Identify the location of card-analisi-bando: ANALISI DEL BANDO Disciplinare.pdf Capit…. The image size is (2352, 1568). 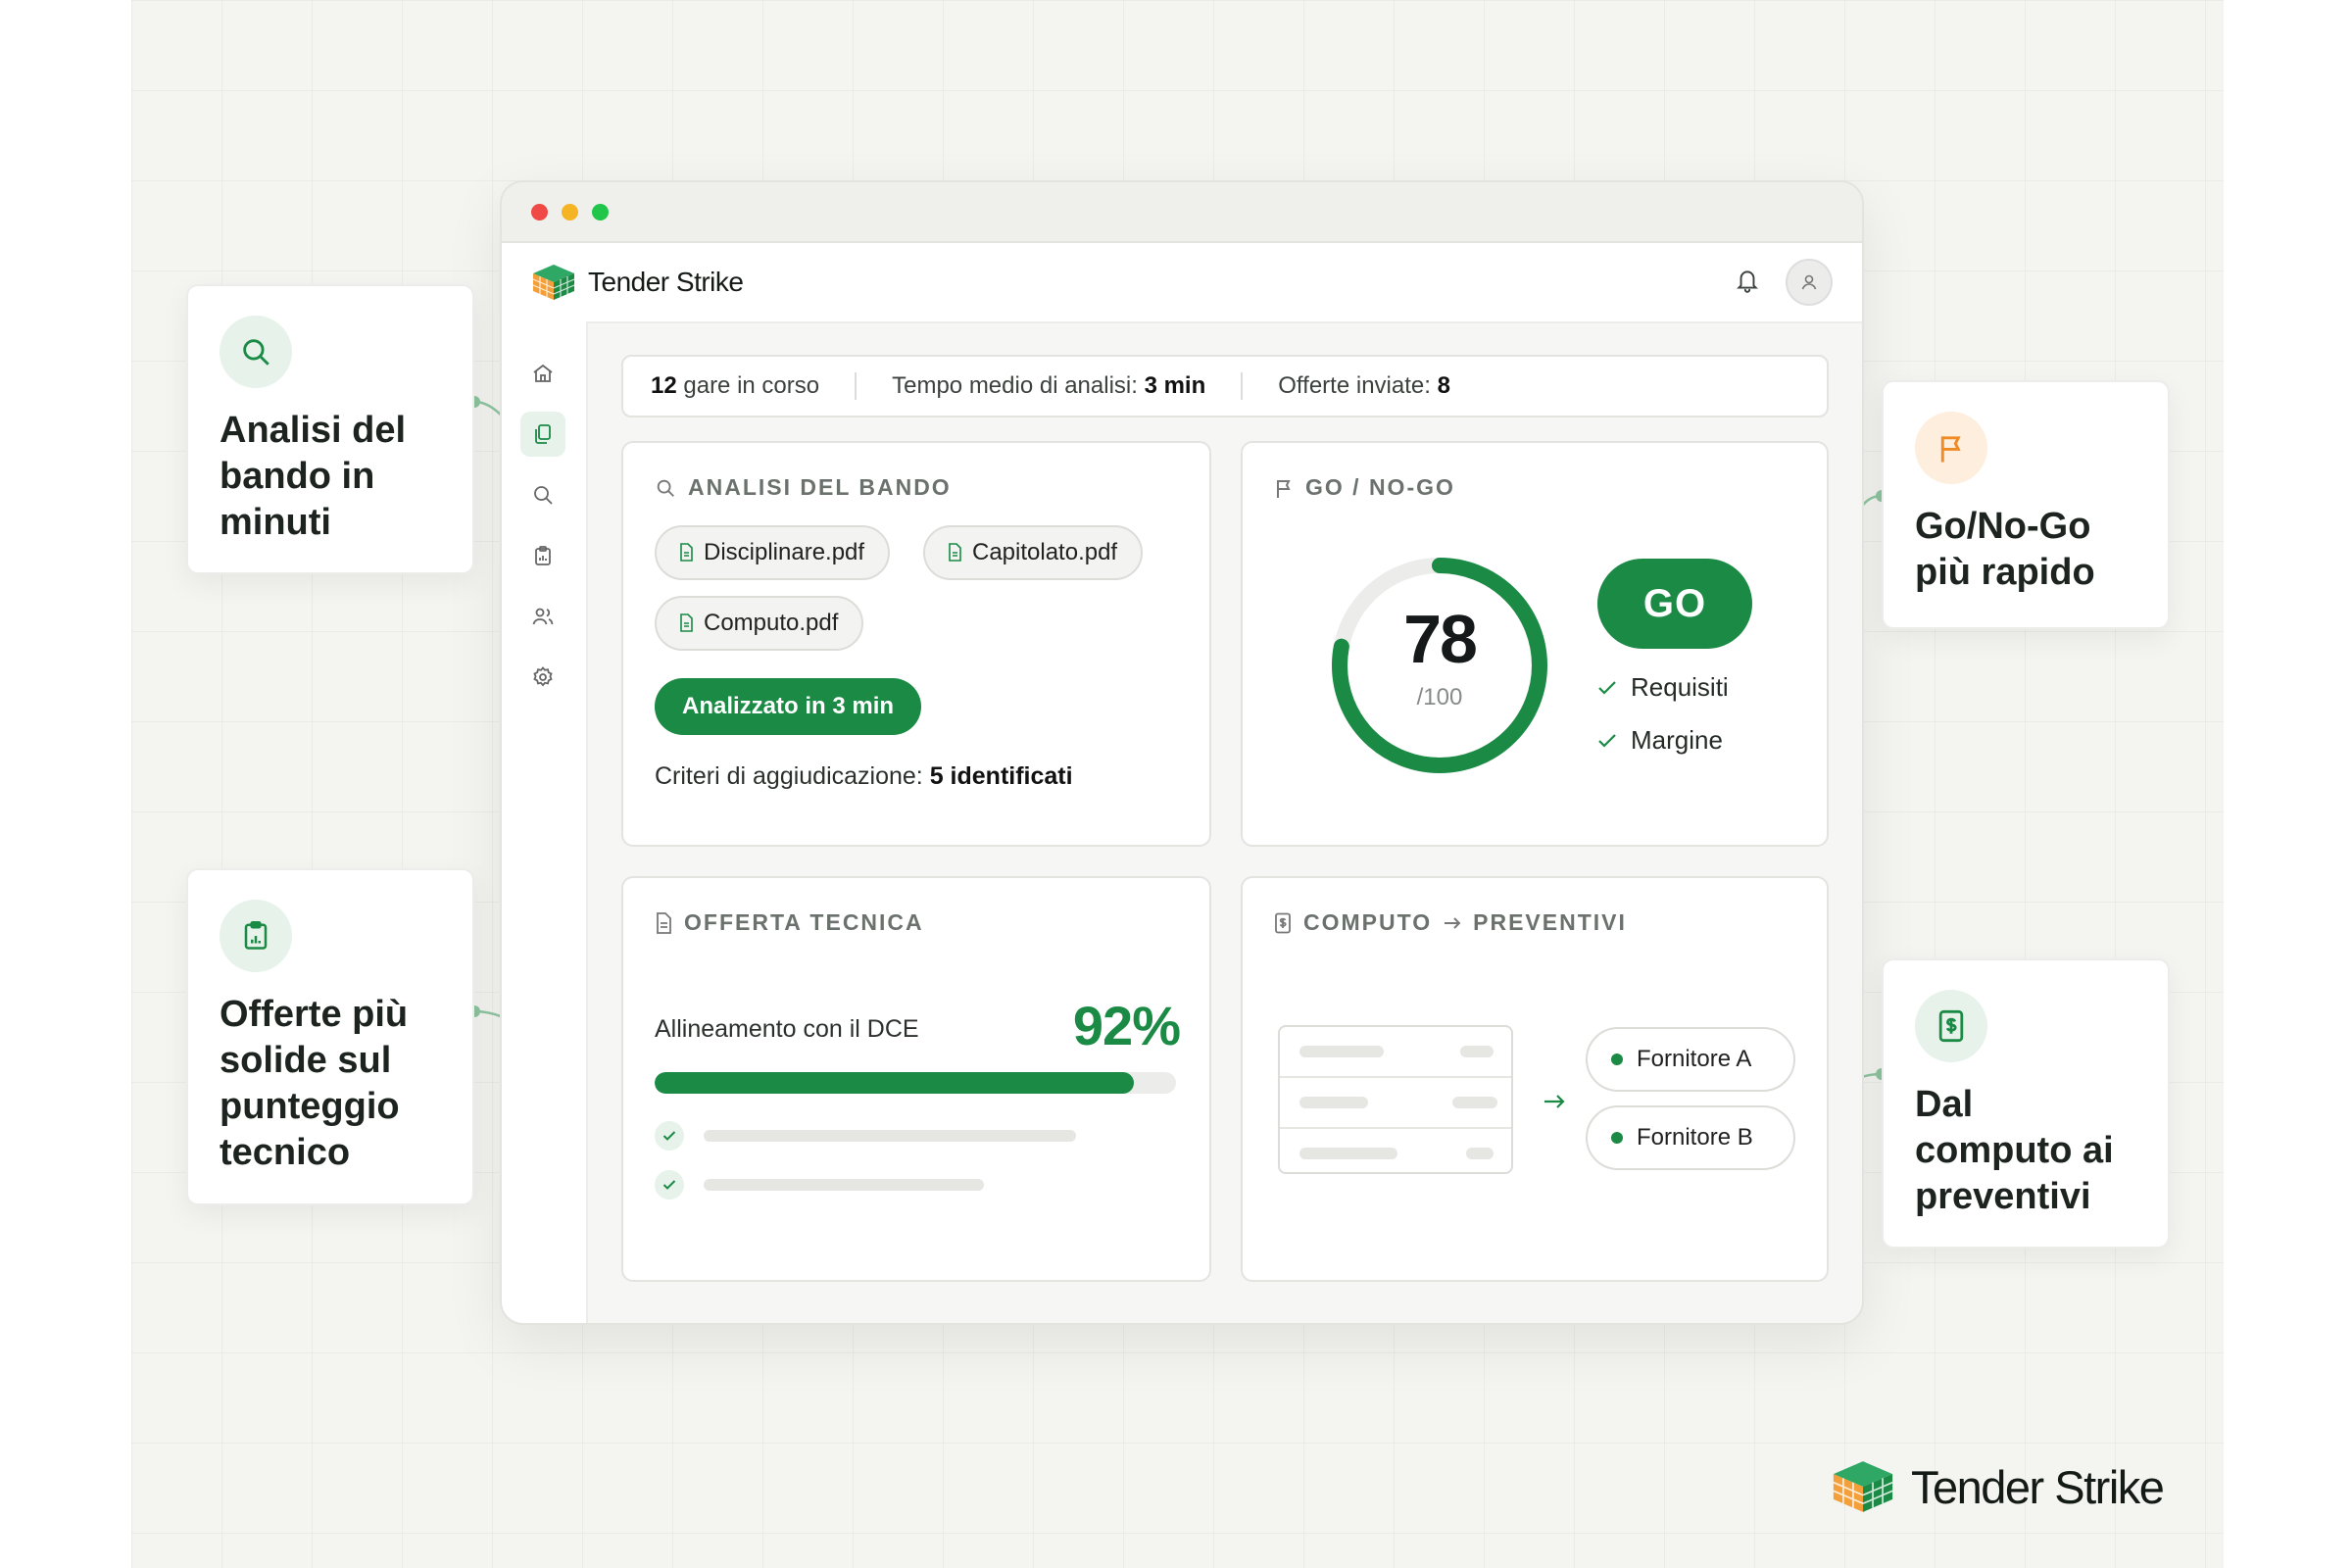
(916, 644).